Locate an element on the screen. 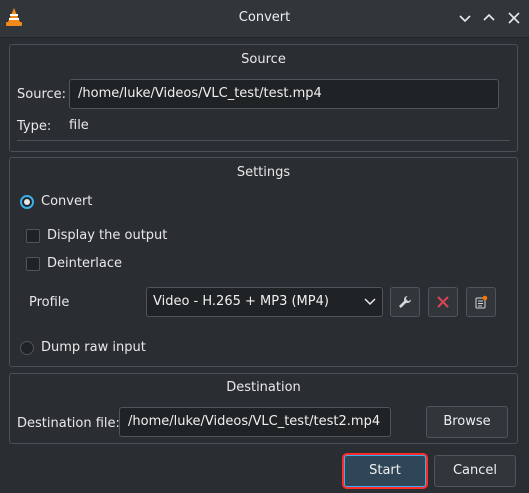  maximize-button is located at coordinates (489, 18).